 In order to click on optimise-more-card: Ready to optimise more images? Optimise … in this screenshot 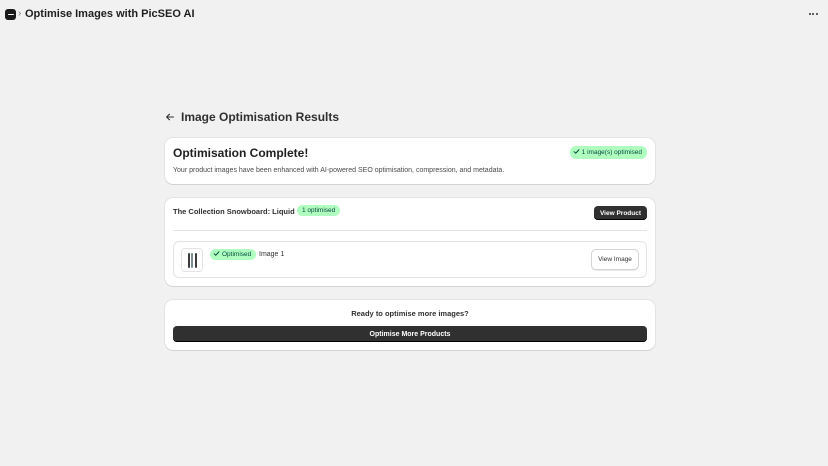, I will do `click(410, 325)`.